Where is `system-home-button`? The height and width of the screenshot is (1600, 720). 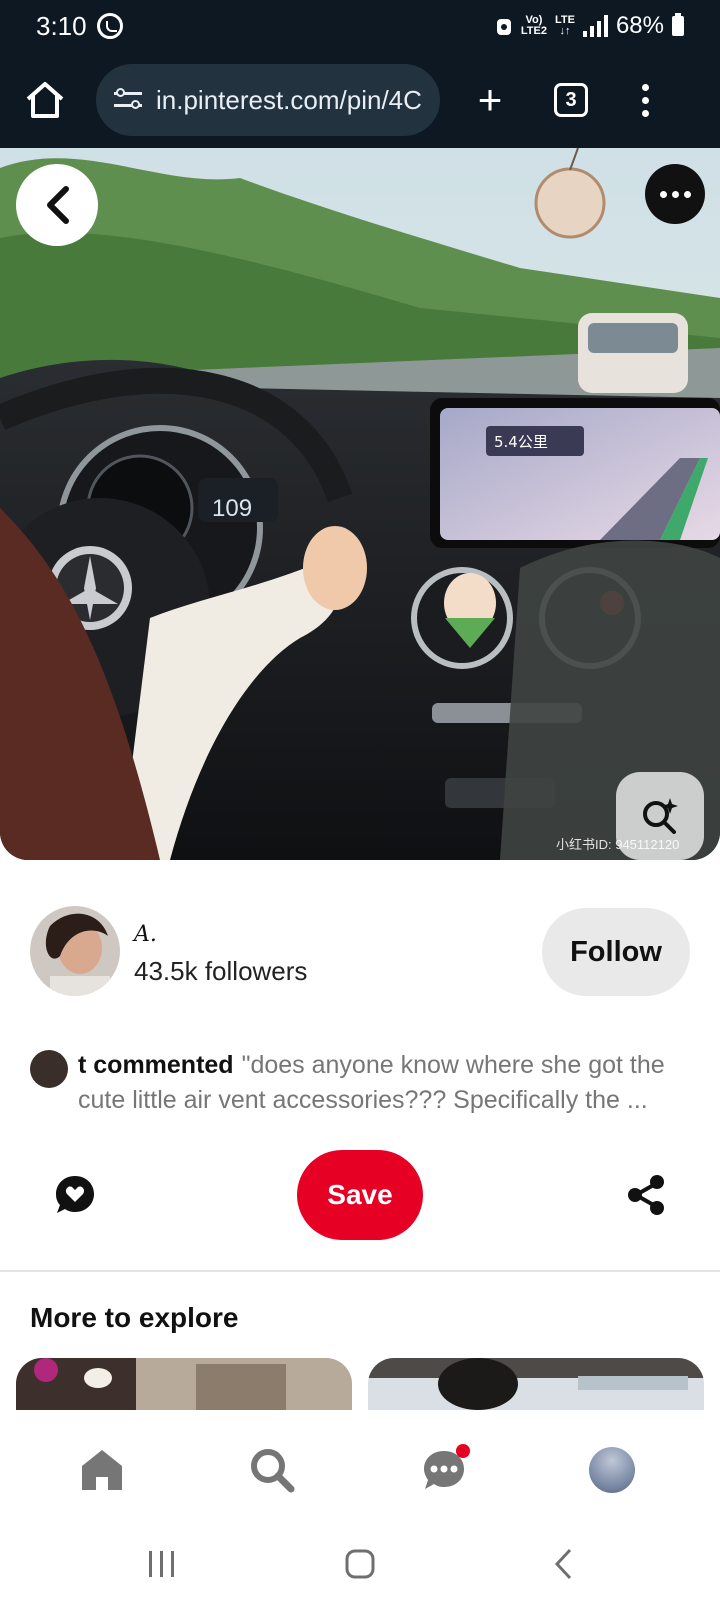
system-home-button is located at coordinates (360, 1564).